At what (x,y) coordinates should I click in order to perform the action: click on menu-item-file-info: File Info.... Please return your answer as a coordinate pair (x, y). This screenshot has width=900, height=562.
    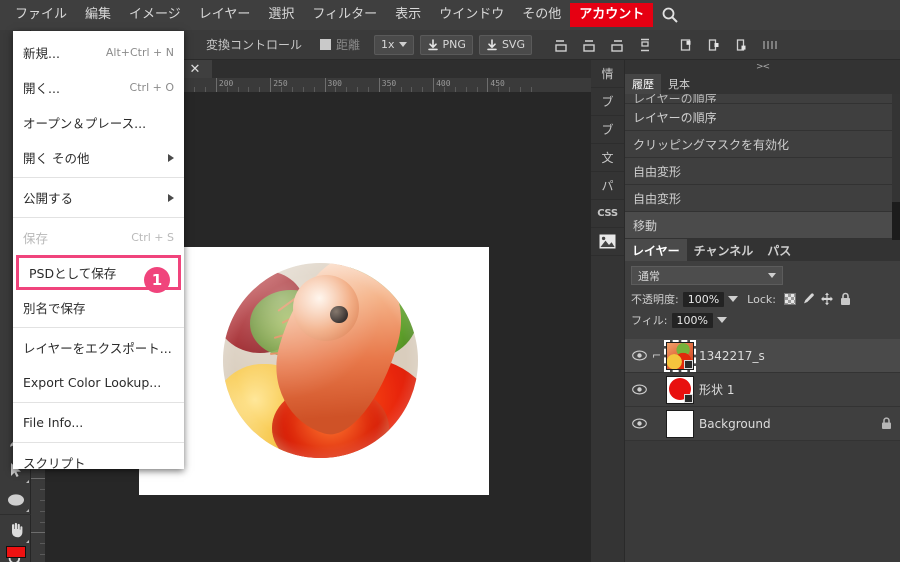
    Looking at the image, I should click on (98, 422).